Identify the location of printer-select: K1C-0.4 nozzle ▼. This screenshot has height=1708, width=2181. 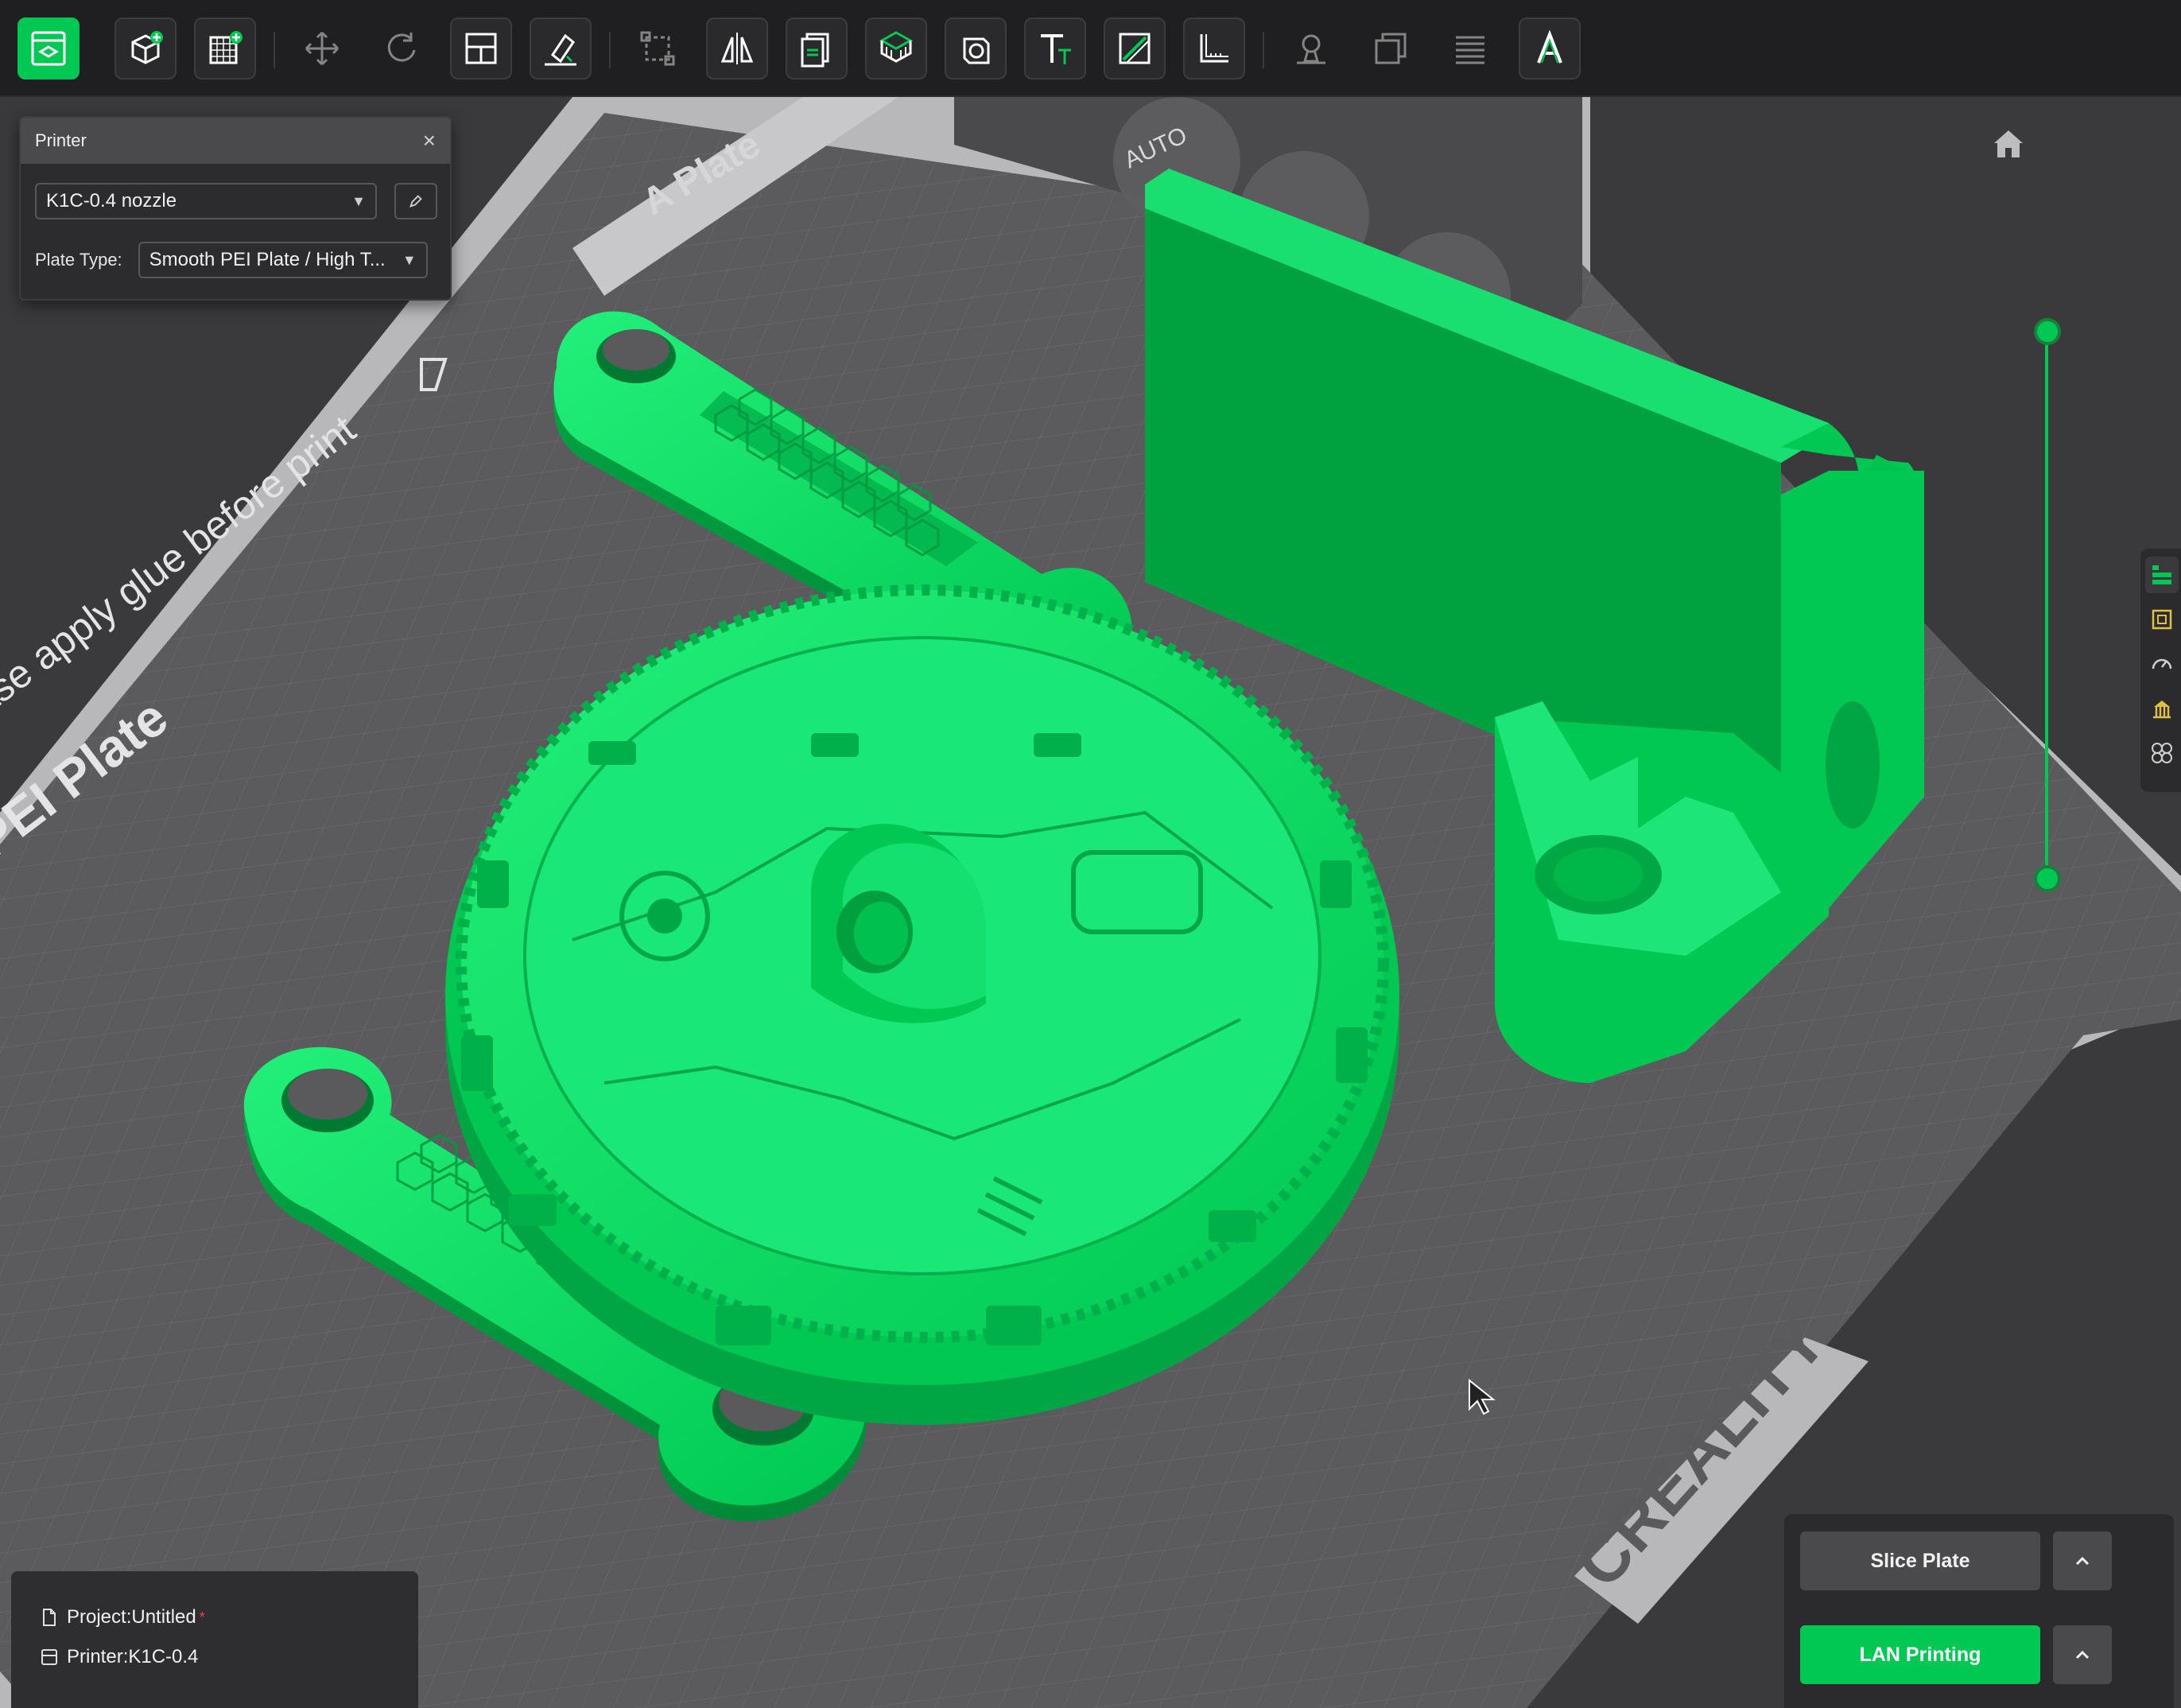
(206, 201).